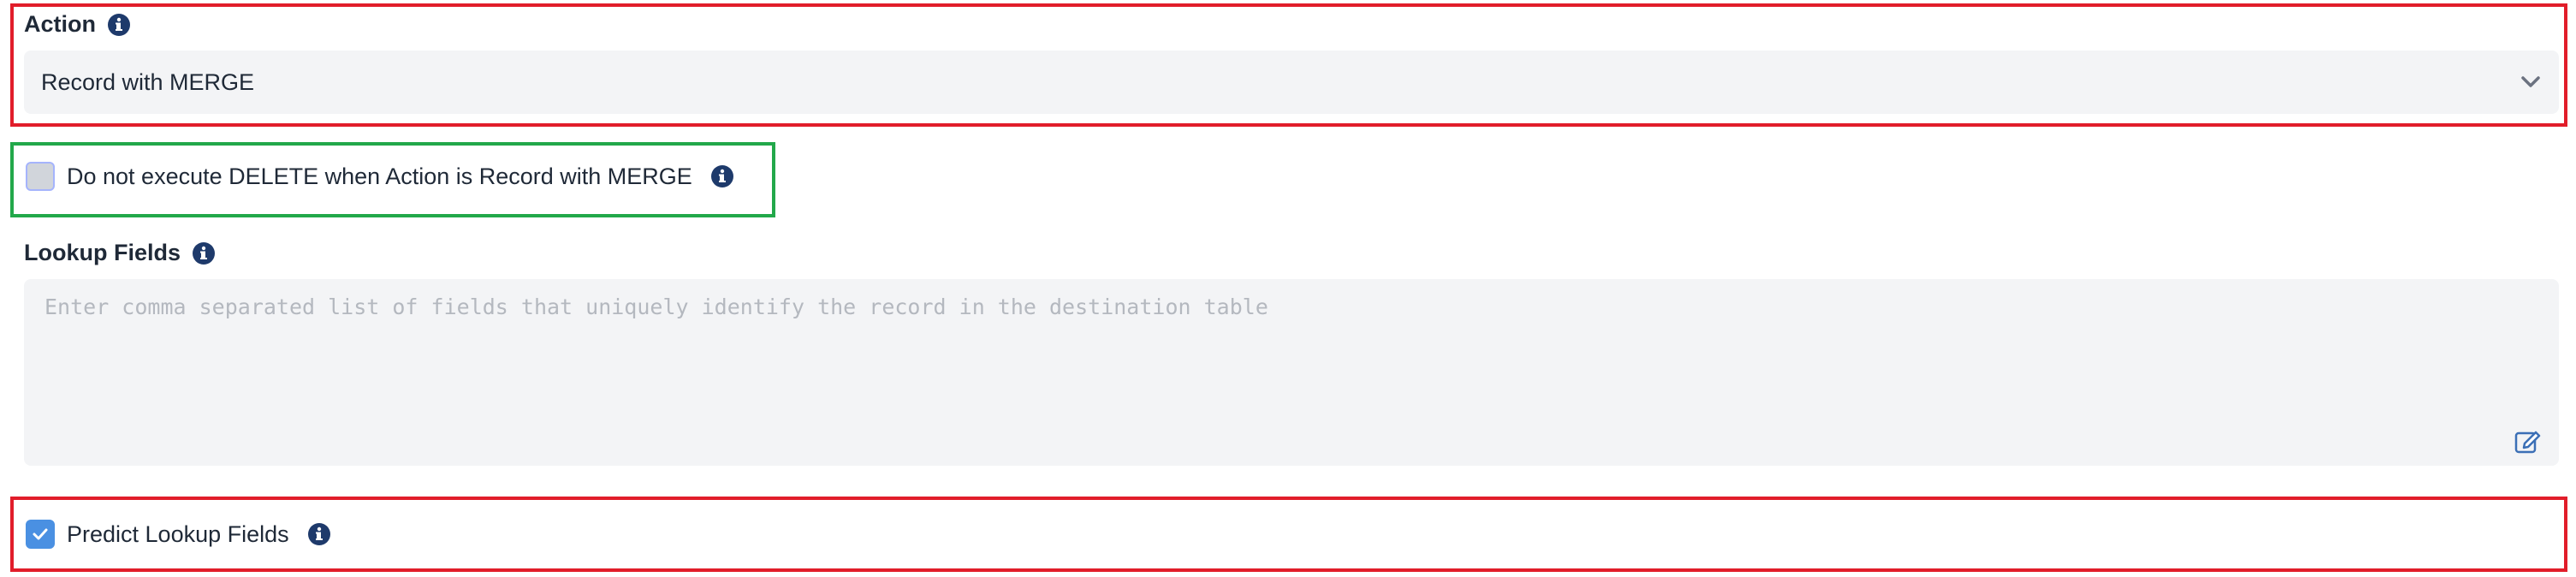 This screenshot has width=2576, height=577. Describe the element at coordinates (2530, 82) in the screenshot. I see `chevron-down-icon` at that location.